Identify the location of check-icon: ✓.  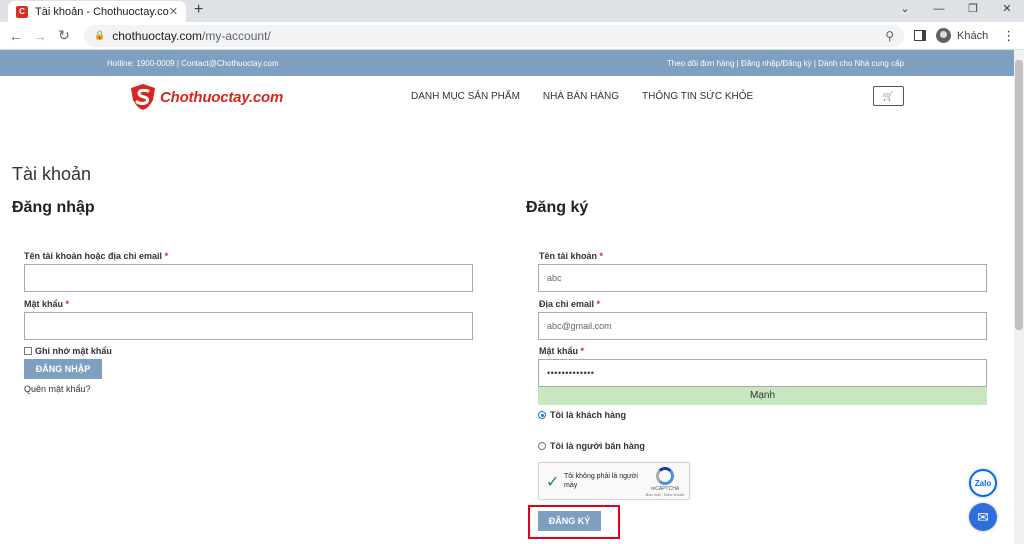
(553, 482).